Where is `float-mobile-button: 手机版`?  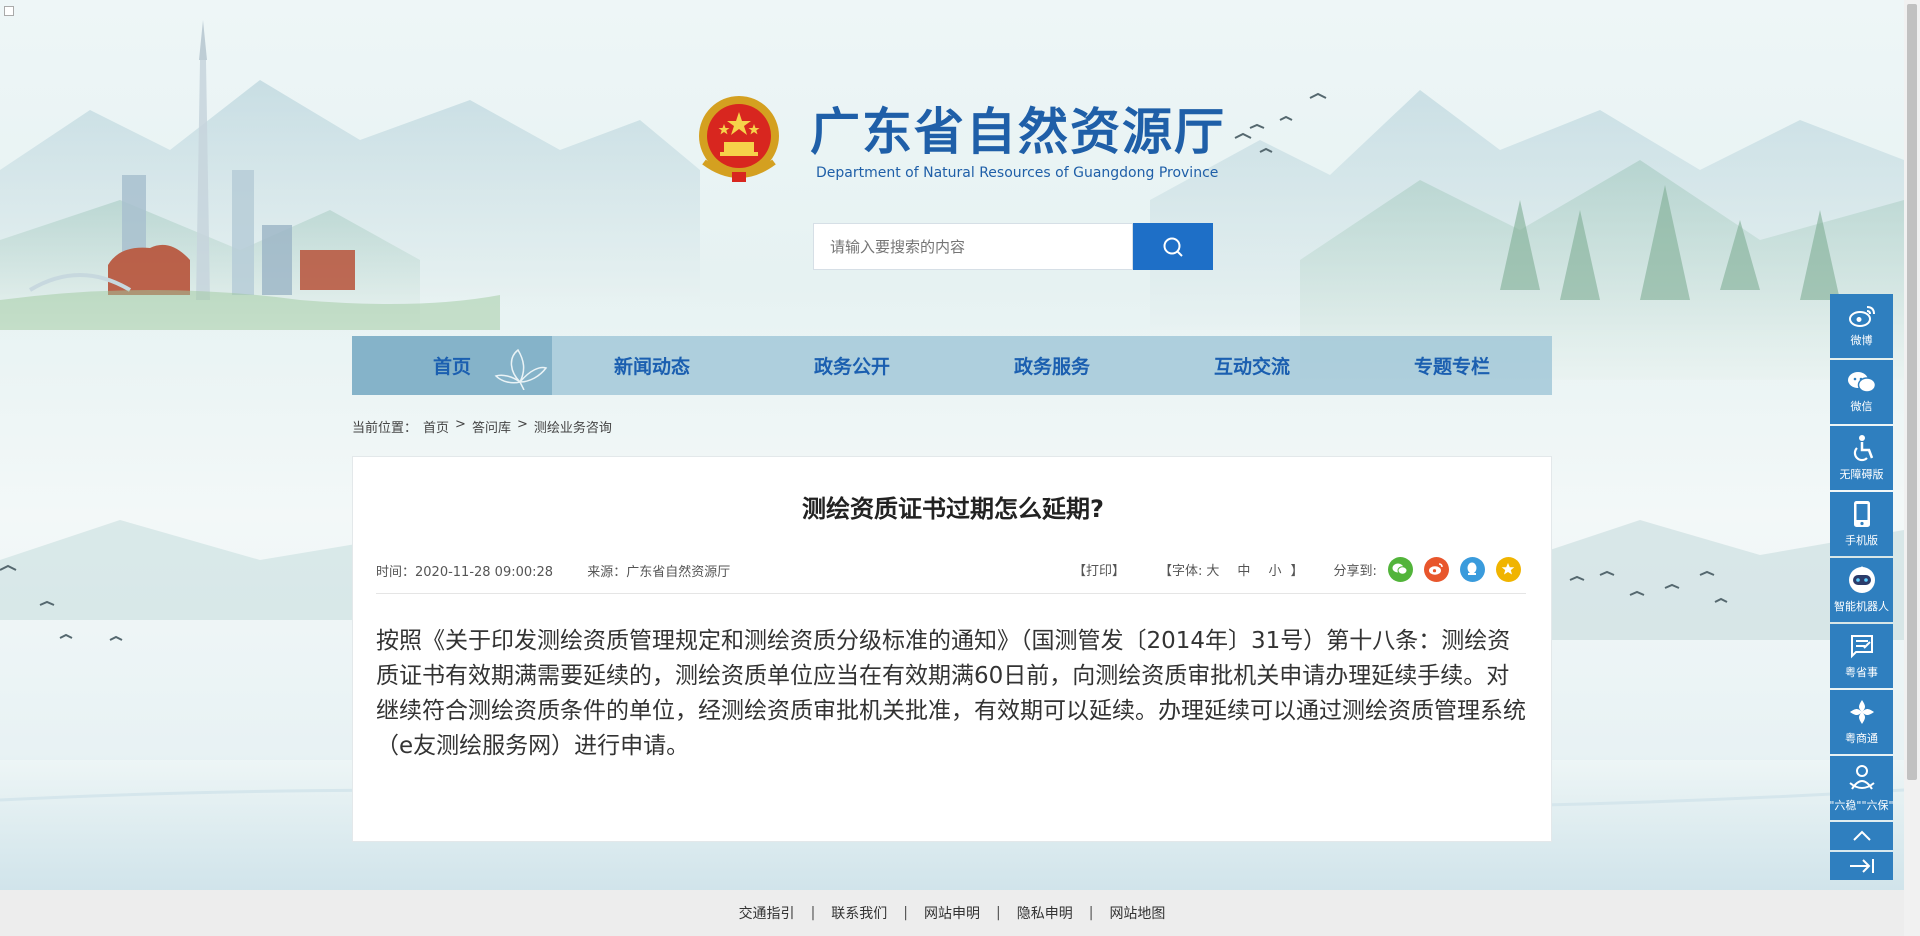 float-mobile-button: 手机版 is located at coordinates (1861, 524).